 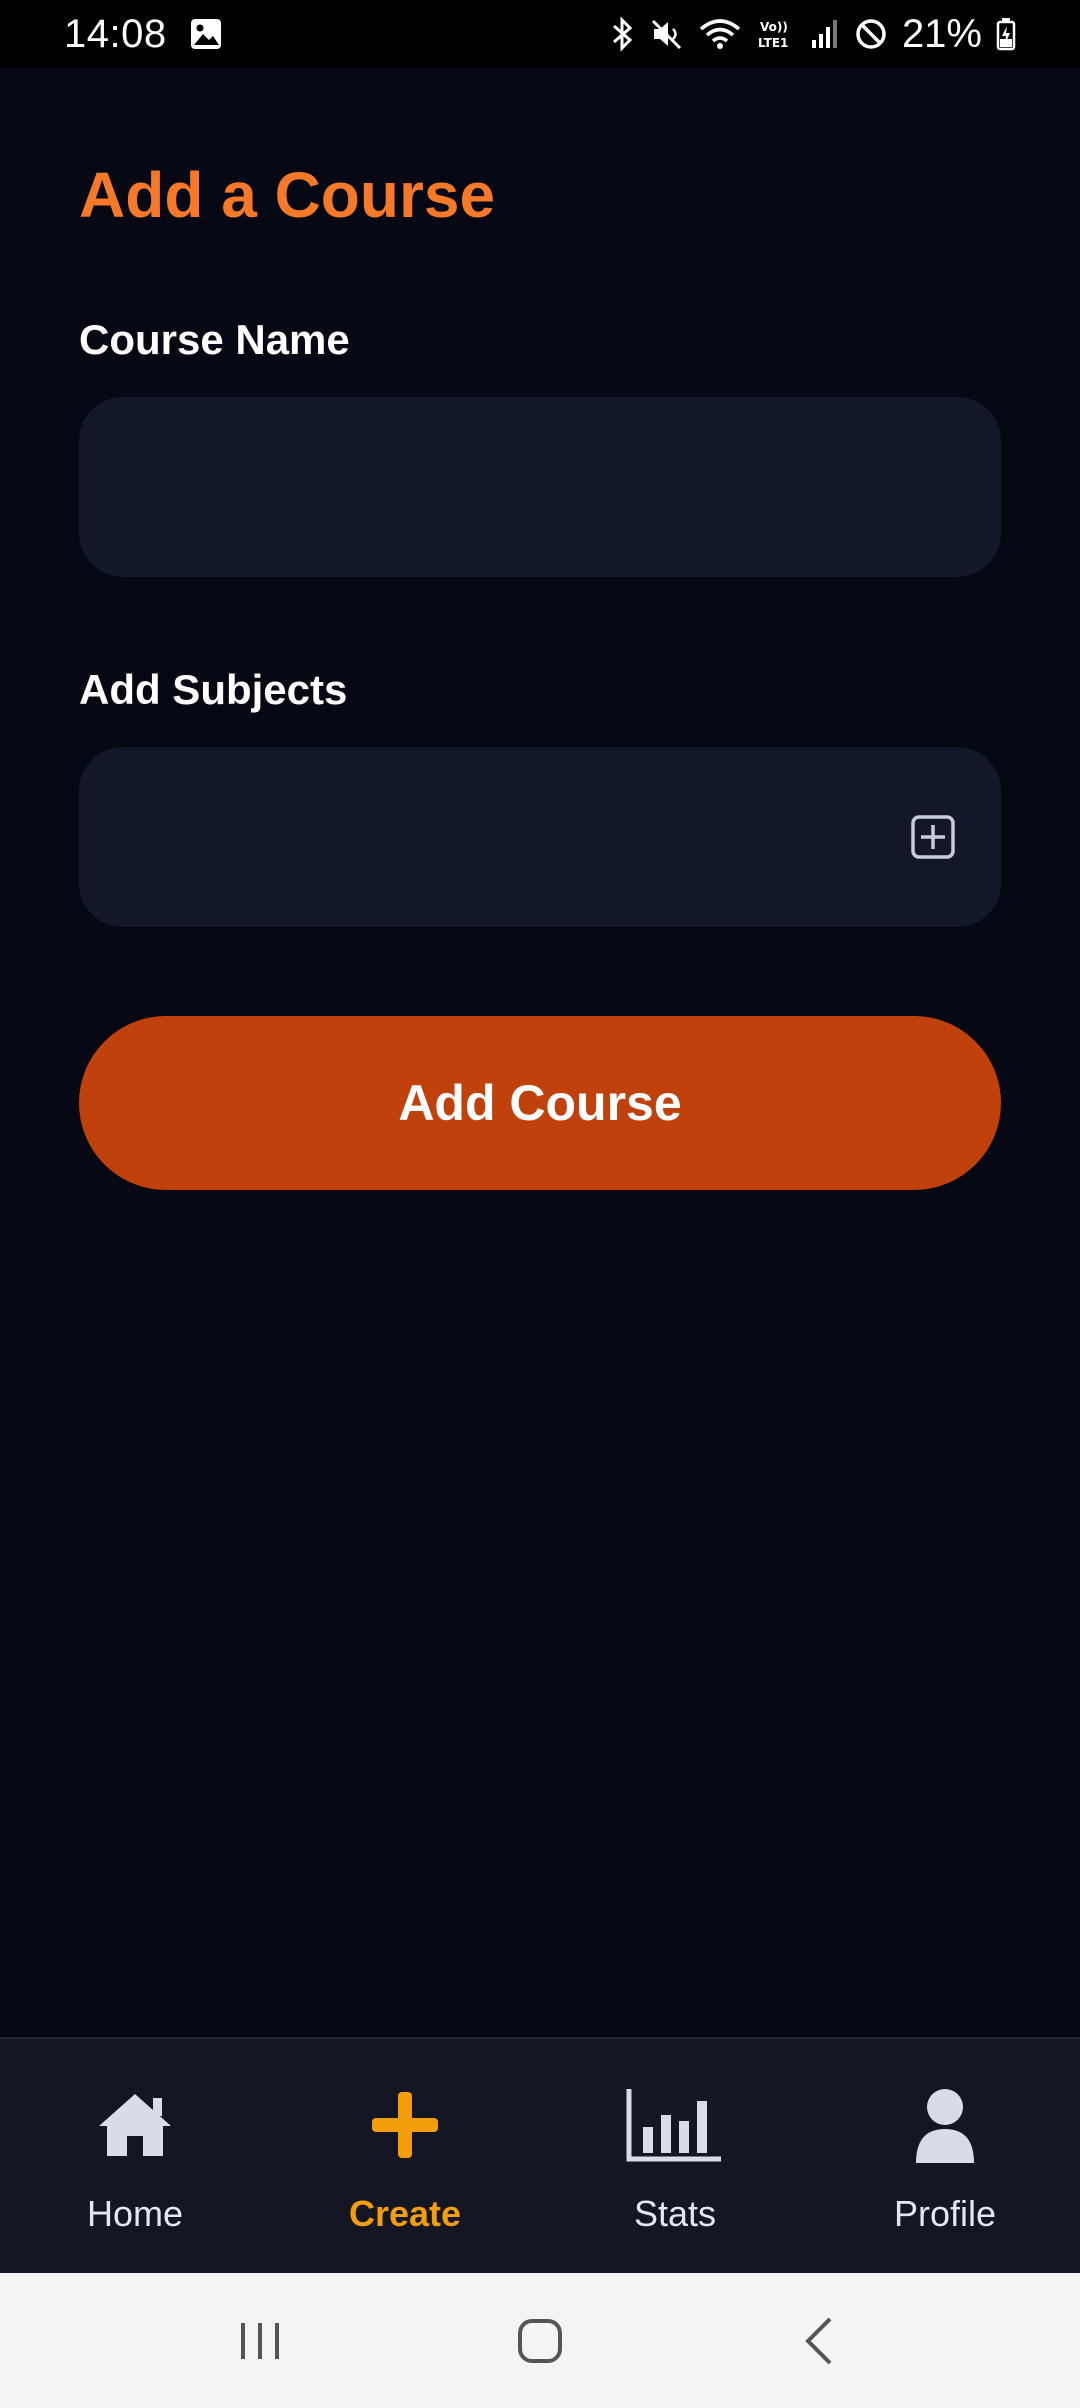 I want to click on back-button, so click(x=820, y=2341).